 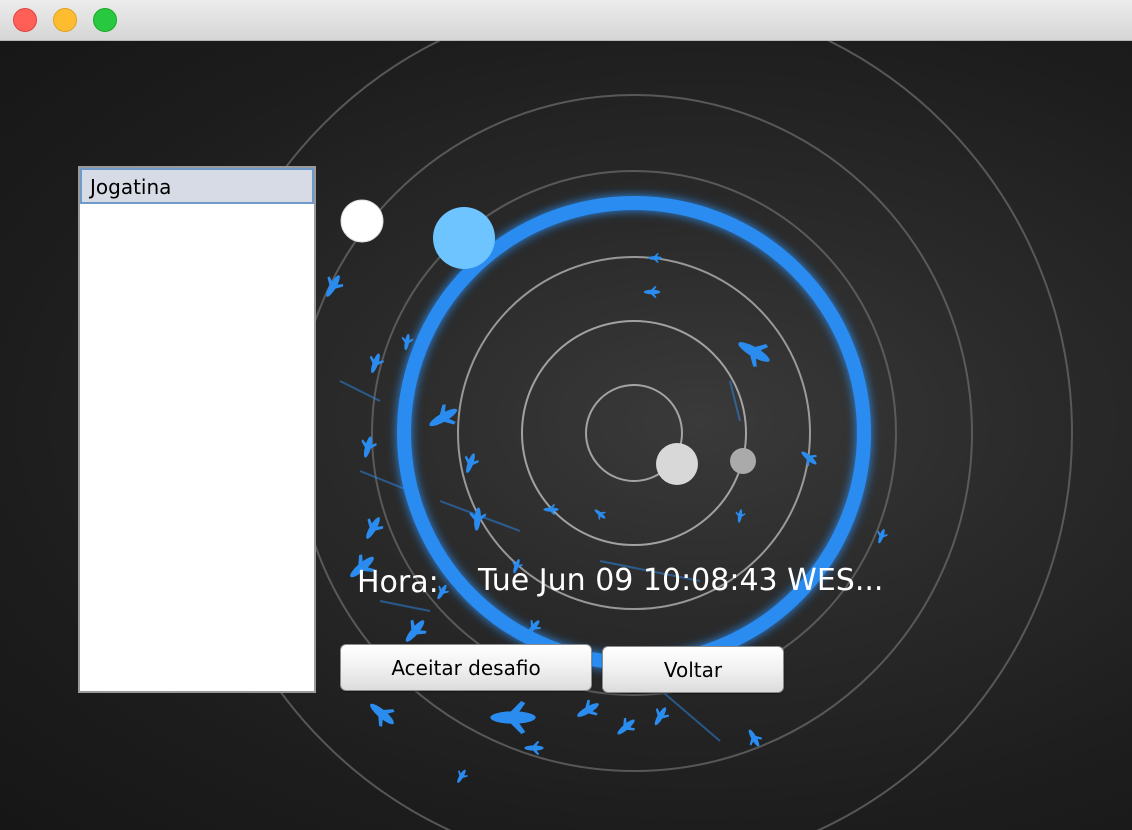 What do you see at coordinates (362, 221) in the screenshot?
I see `white-planet` at bounding box center [362, 221].